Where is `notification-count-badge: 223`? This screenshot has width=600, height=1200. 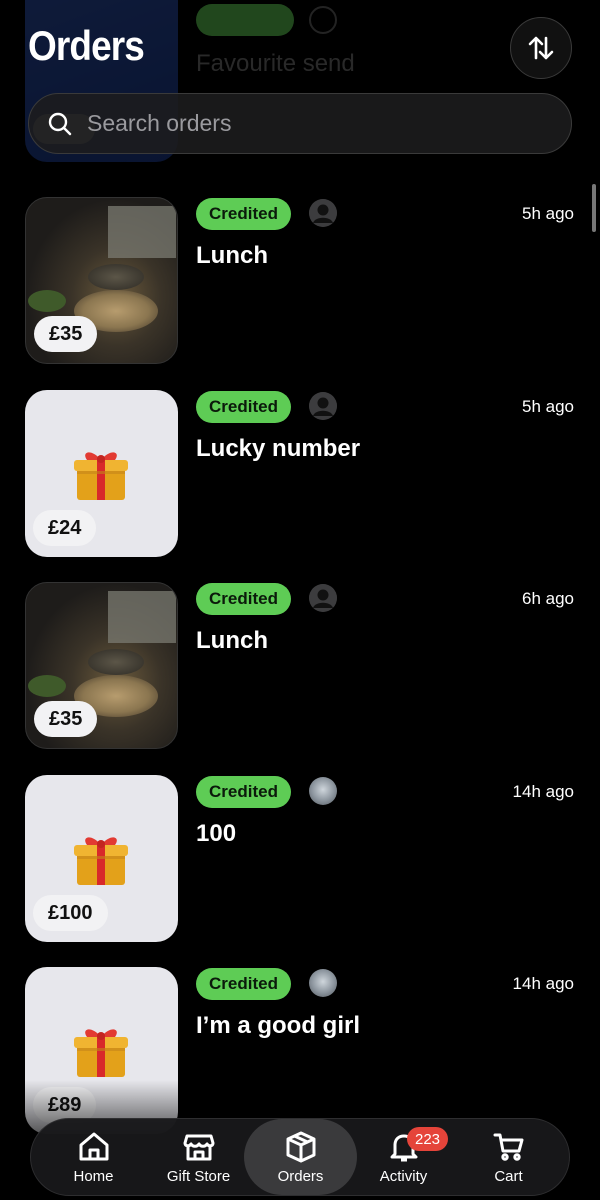 notification-count-badge: 223 is located at coordinates (428, 1139).